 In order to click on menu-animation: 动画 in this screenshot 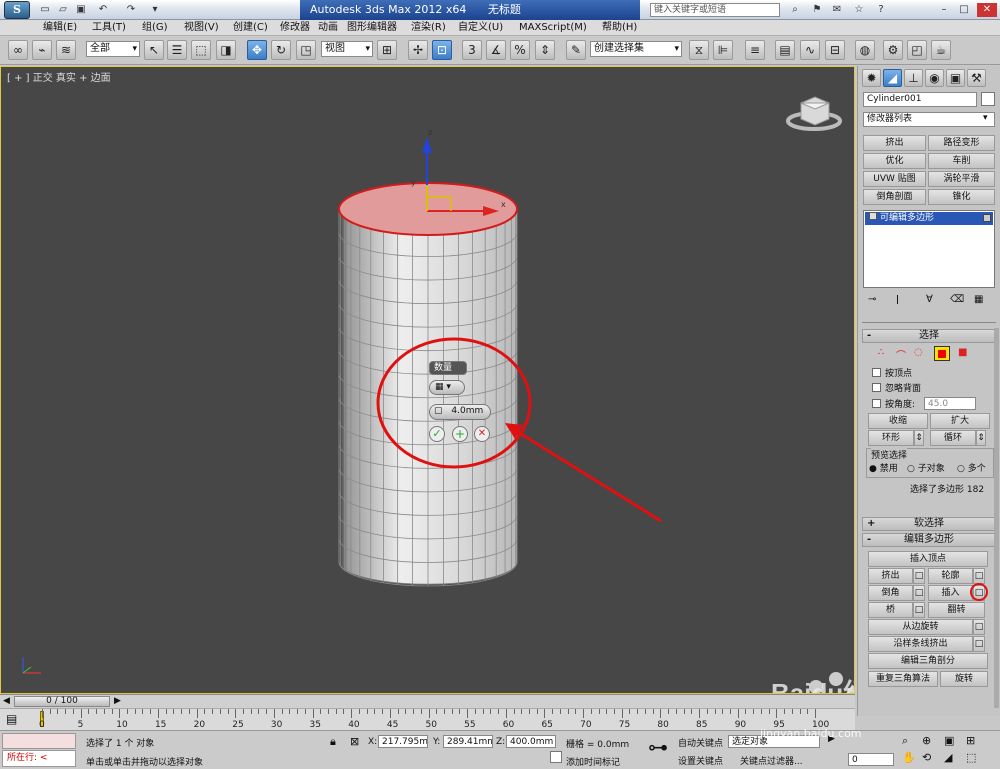, I will do `click(328, 28)`.